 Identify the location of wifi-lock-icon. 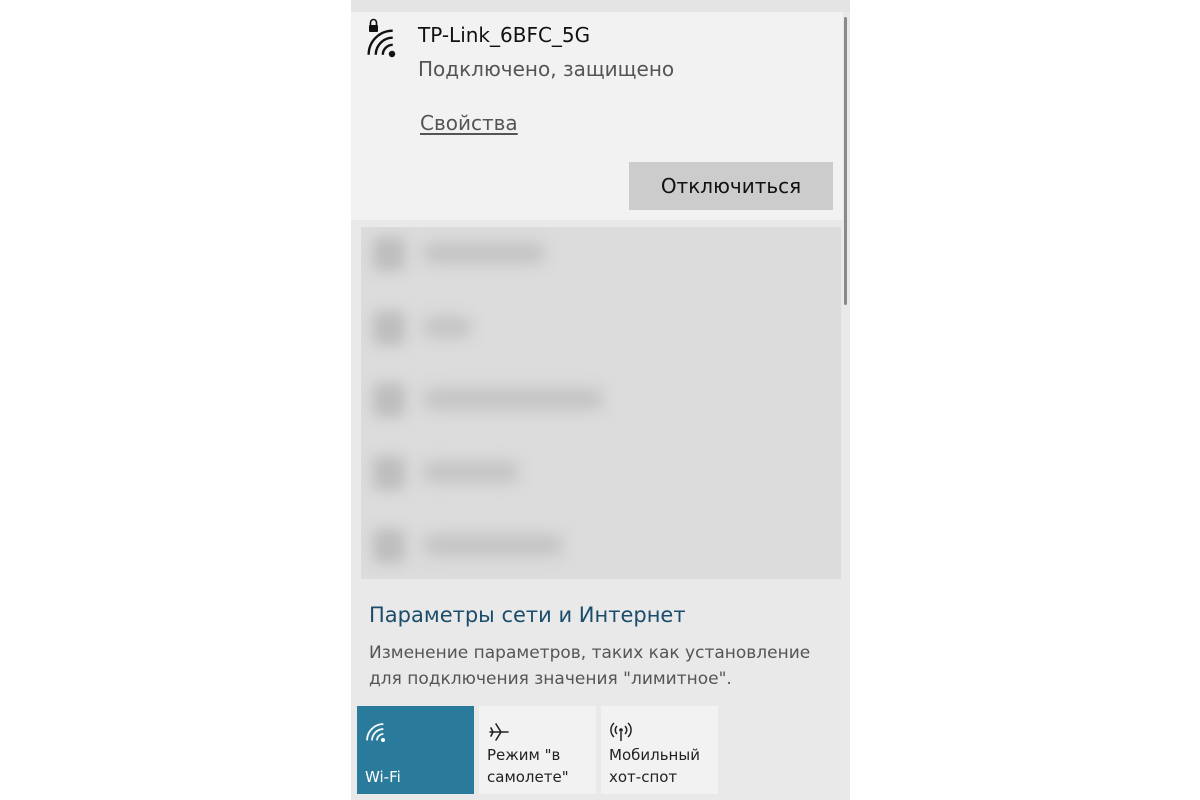
(381, 38).